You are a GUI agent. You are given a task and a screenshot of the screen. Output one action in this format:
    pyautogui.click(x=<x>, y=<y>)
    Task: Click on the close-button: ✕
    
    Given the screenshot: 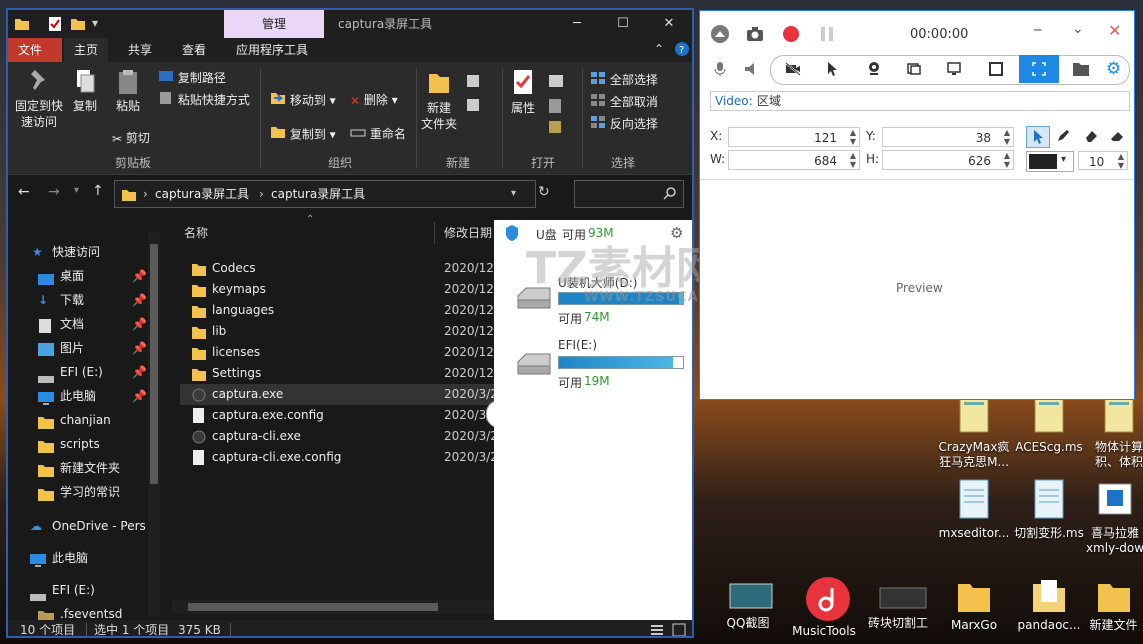 What is the action you would take?
    pyautogui.click(x=669, y=24)
    